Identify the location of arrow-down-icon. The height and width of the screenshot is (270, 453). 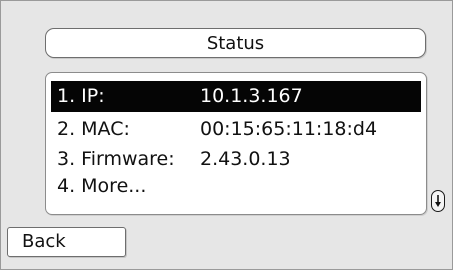
(438, 201).